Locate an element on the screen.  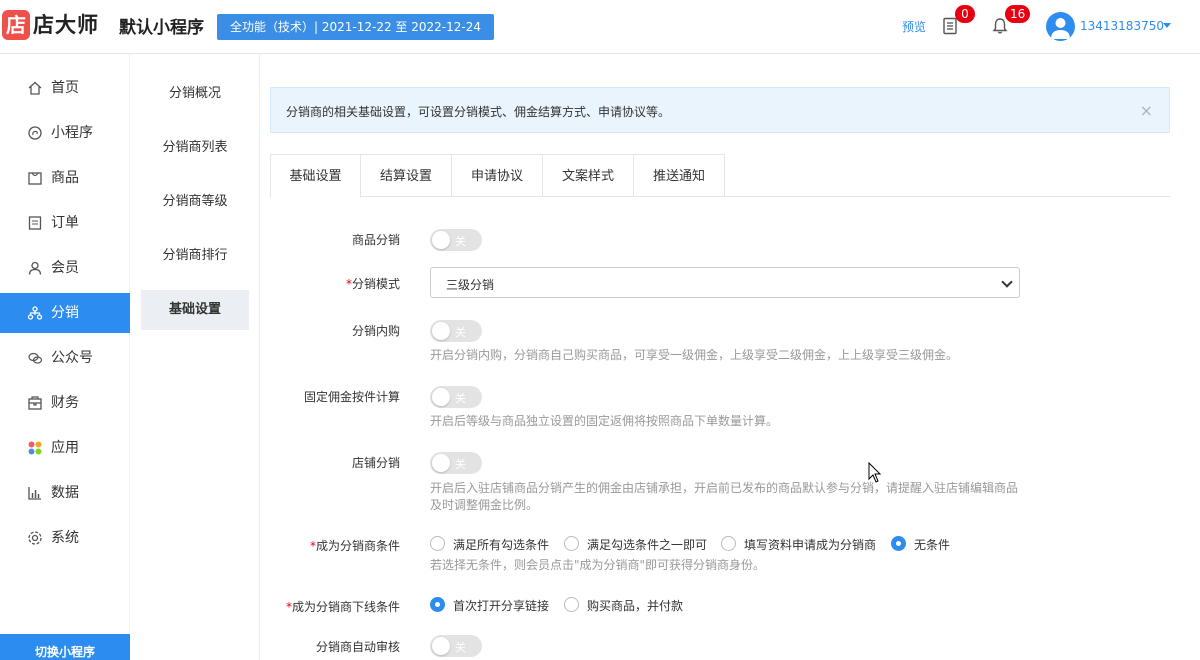
shop-distribution-toggle: 关 is located at coordinates (456, 463).